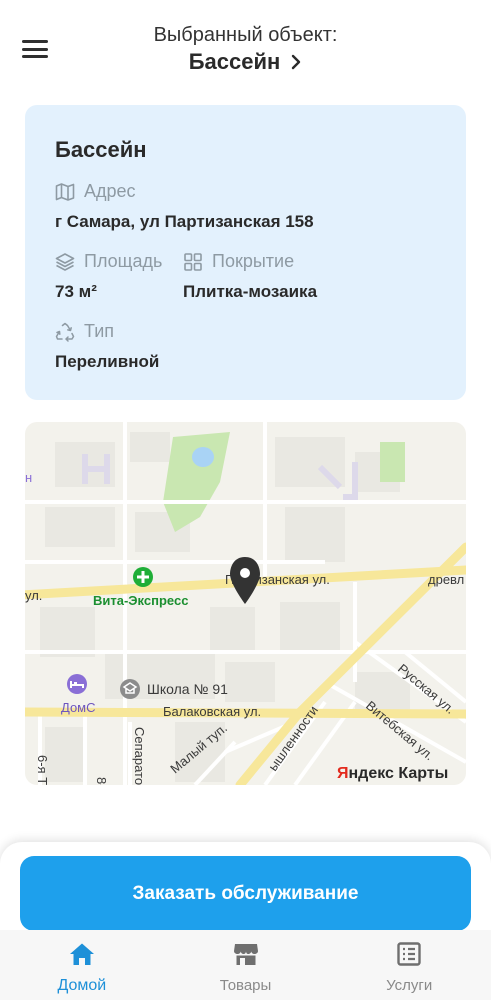 This screenshot has height=1000, width=491. I want to click on map-attribution: Яндекс Карты, so click(392, 773).